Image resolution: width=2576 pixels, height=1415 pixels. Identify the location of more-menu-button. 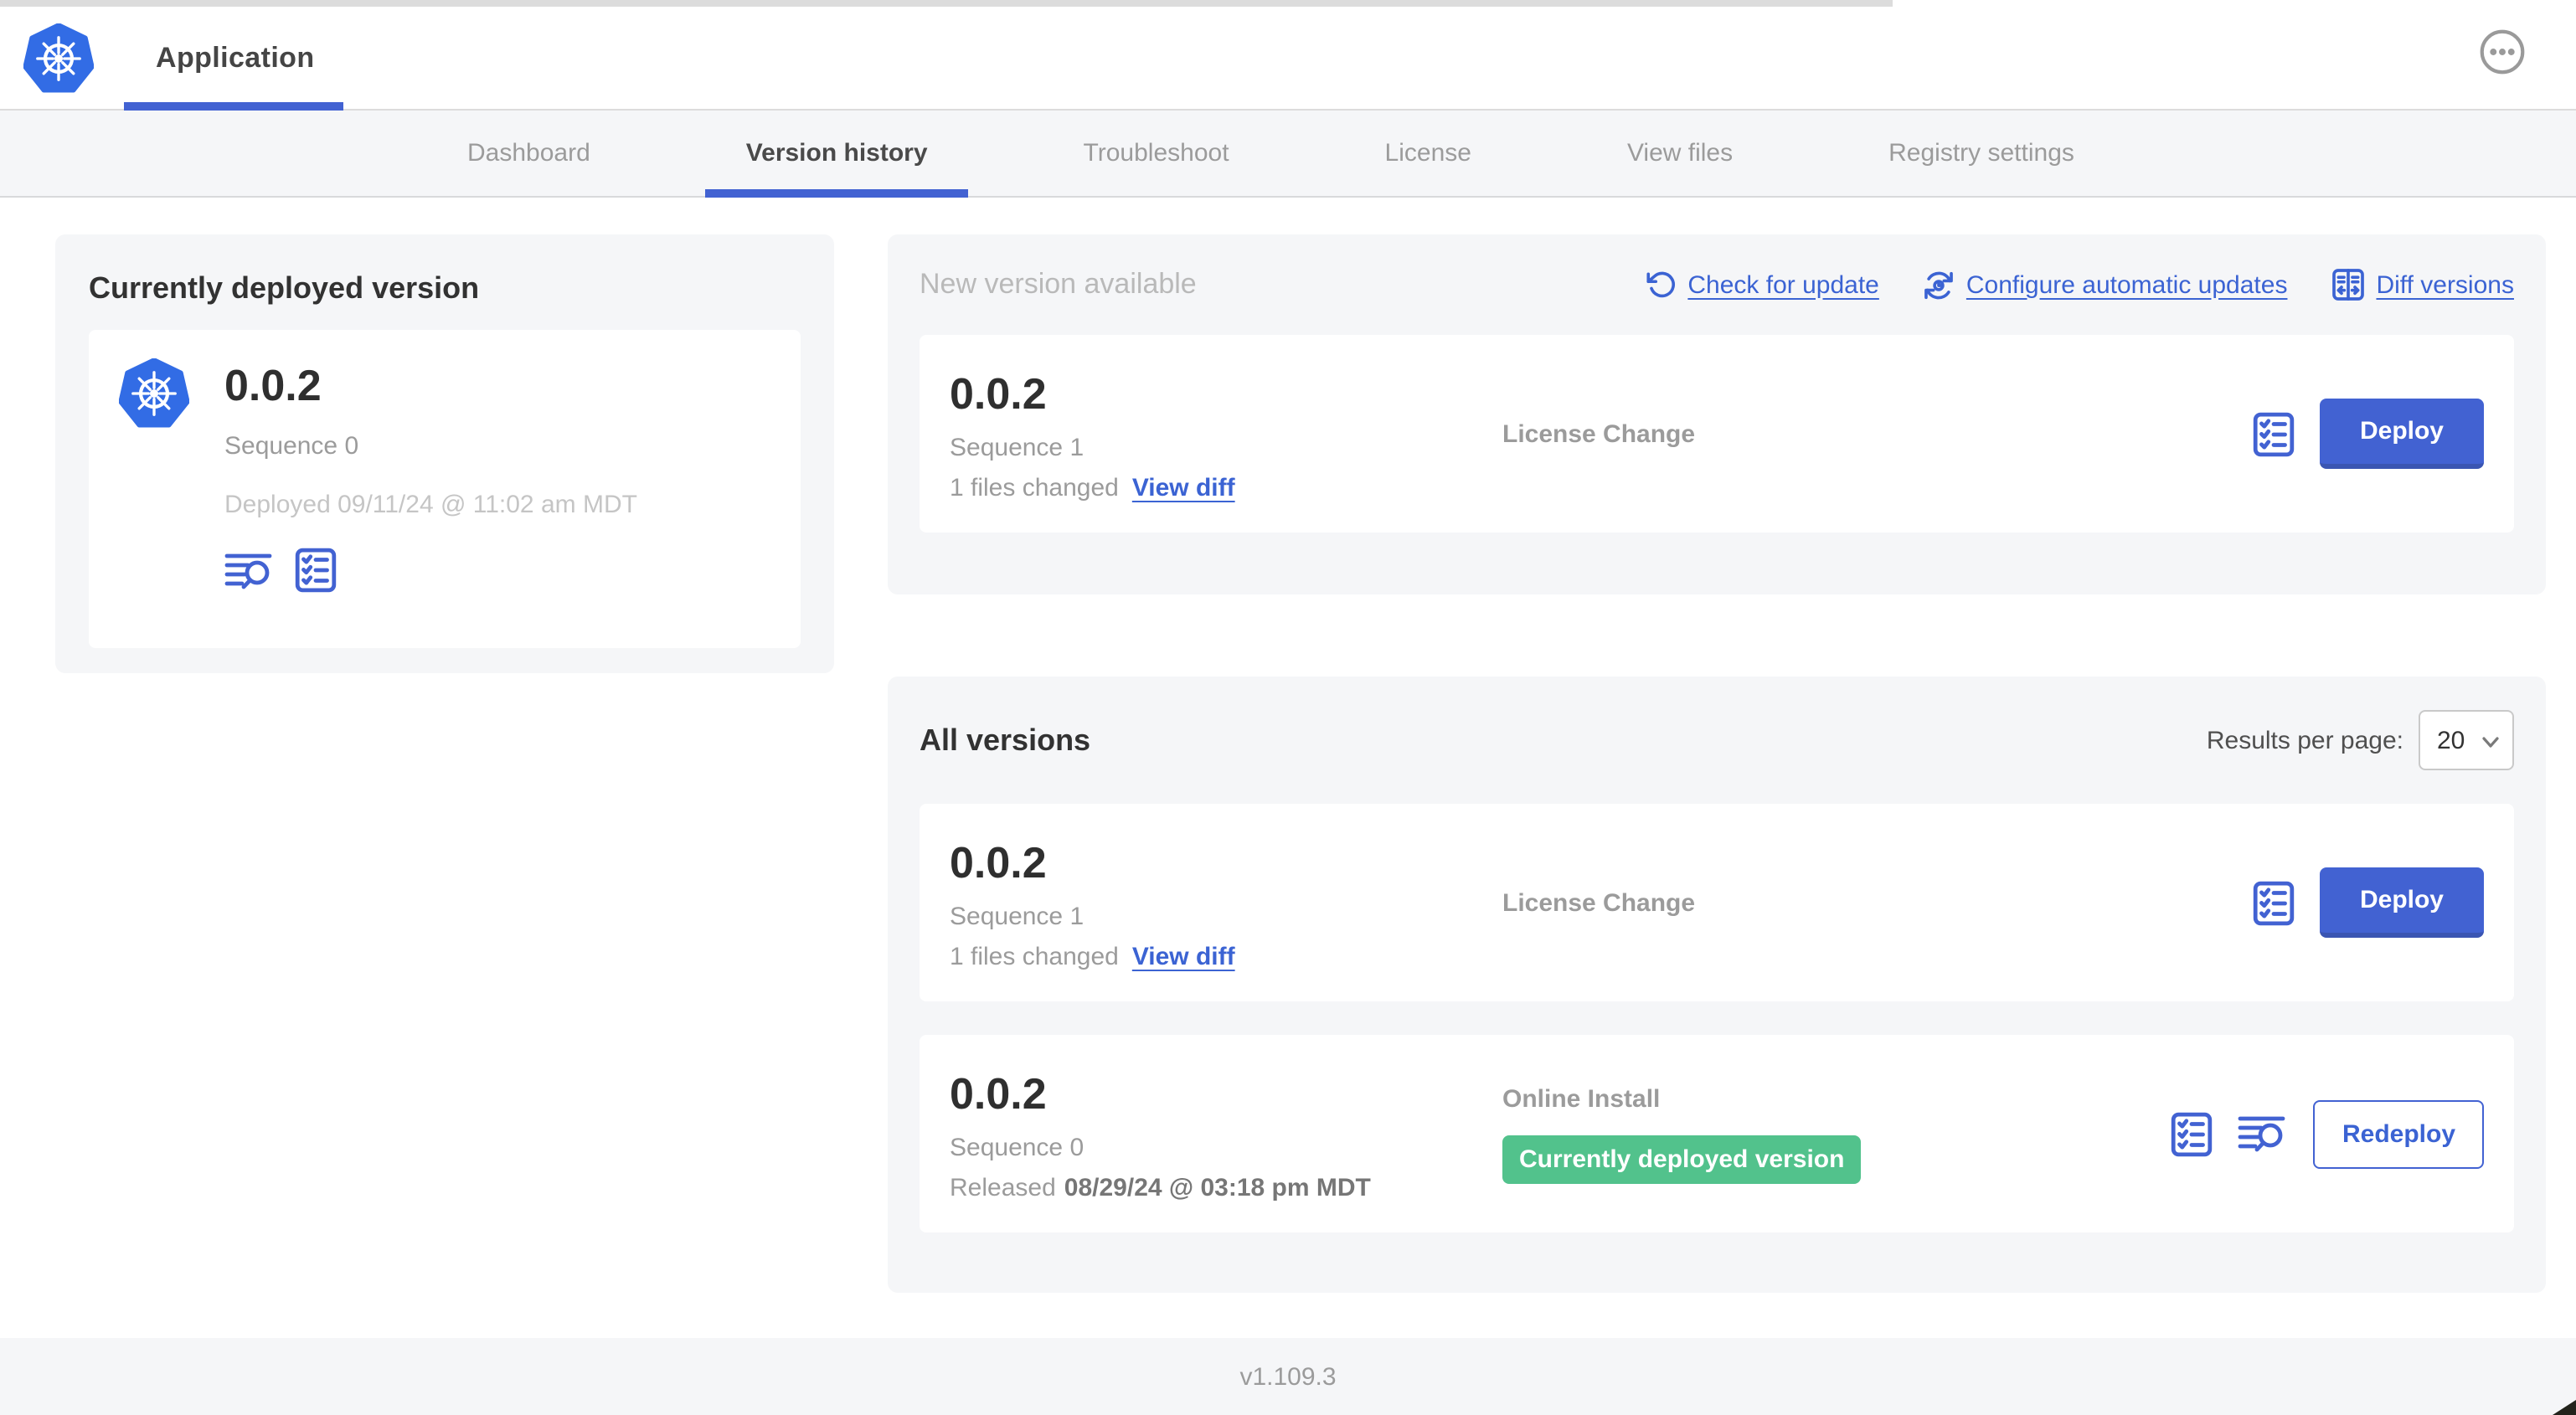
(2502, 51).